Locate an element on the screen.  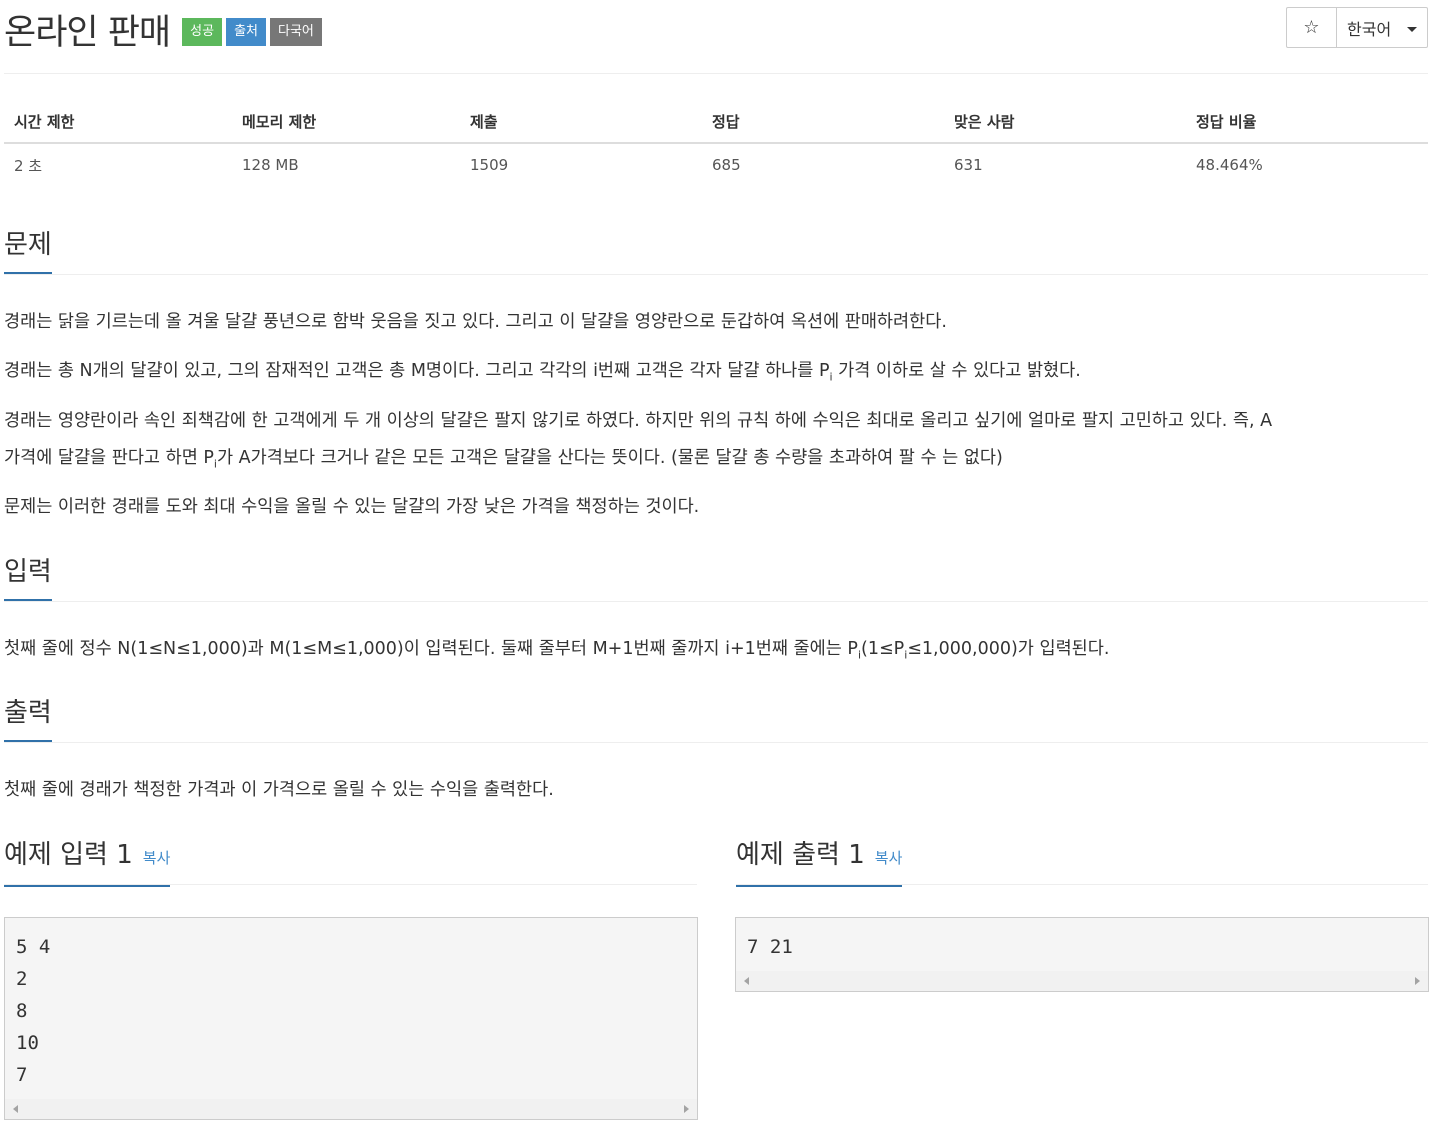
table-header-row: 시간 제한 메모리 제한 제출 정답 맞은 사람 정답 비율 is located at coordinates (716, 122).